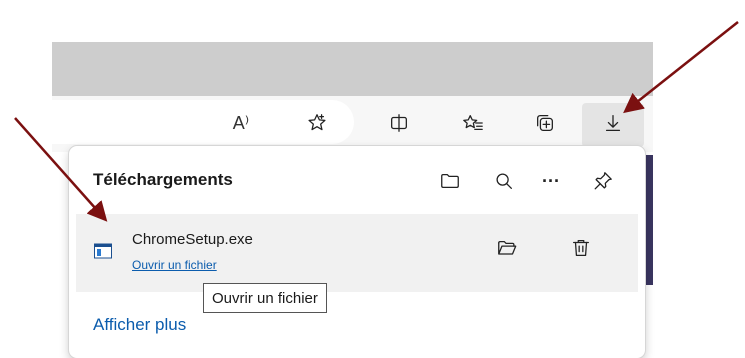  What do you see at coordinates (139, 325) in the screenshot?
I see `show-more-link: Afficher plus` at bounding box center [139, 325].